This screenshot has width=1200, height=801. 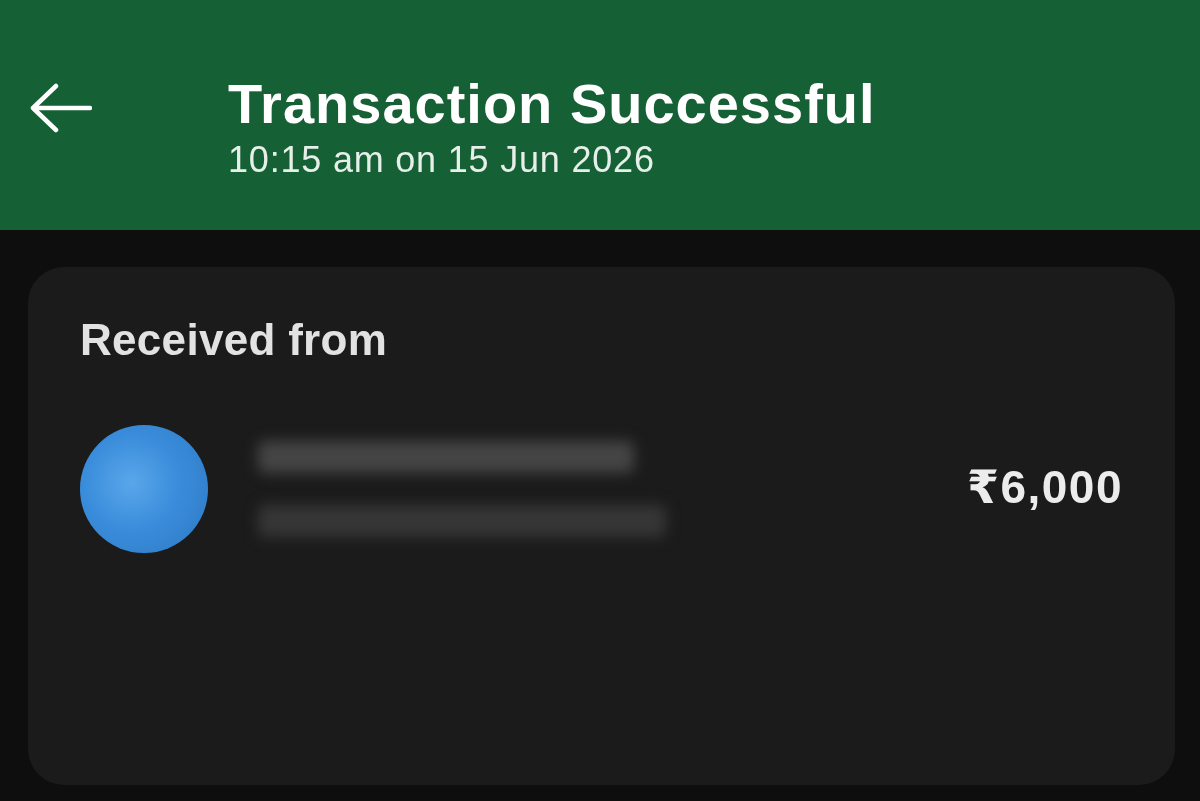 I want to click on transaction-timestamp: 10:15 am on 15 Jun 2026, so click(x=442, y=160).